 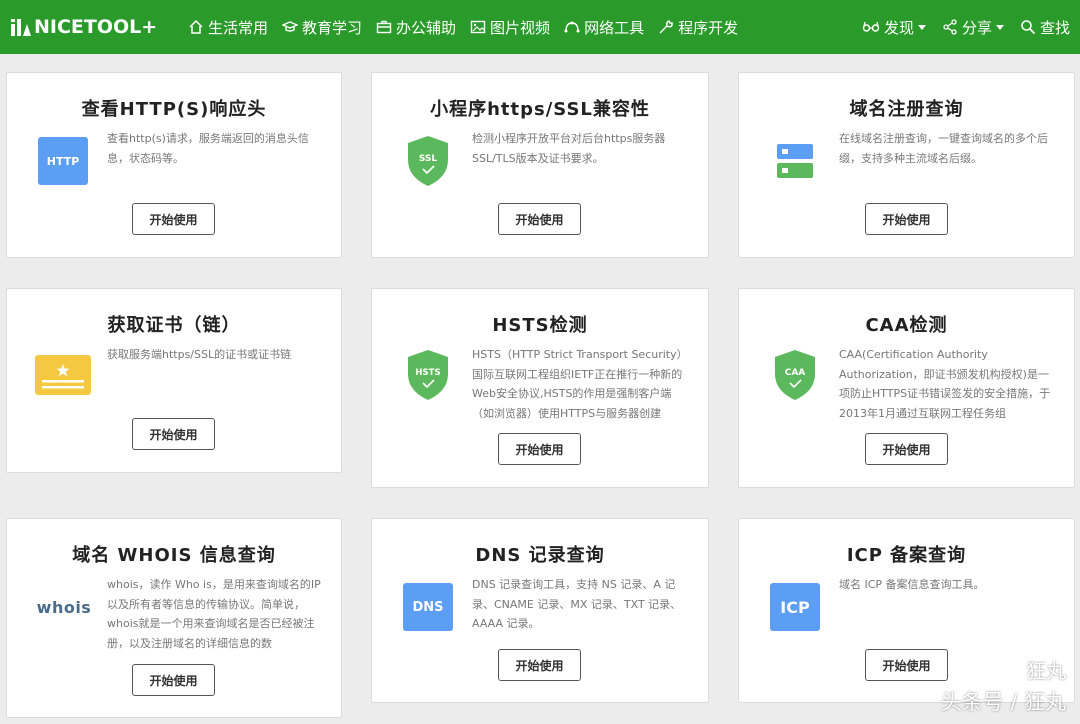 What do you see at coordinates (572, 27) in the screenshot?
I see `network-icon` at bounding box center [572, 27].